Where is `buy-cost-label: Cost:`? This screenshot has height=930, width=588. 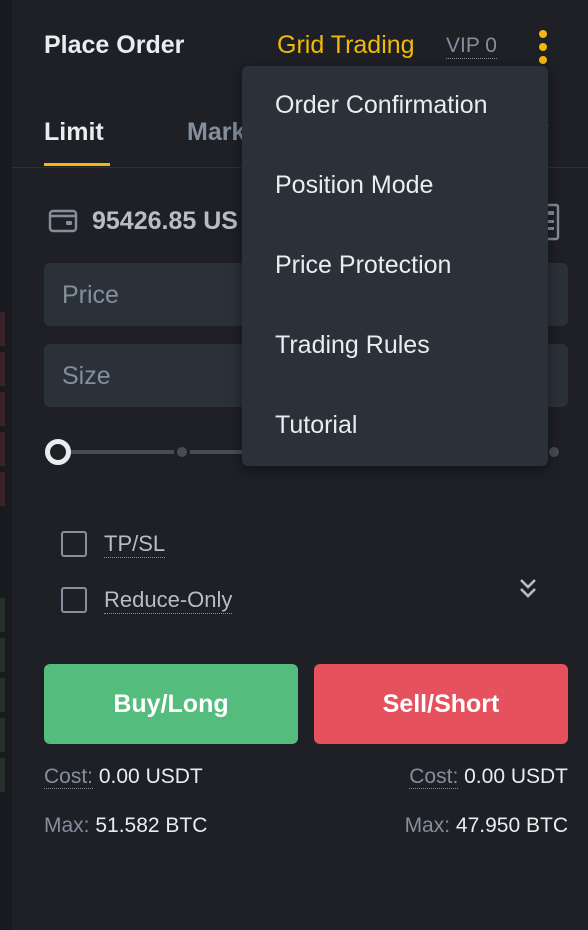
buy-cost-label: Cost: is located at coordinates (69, 777).